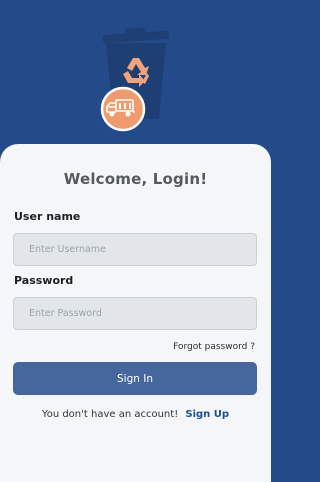 The height and width of the screenshot is (482, 320). I want to click on forgot-password-link: Forgot password ?, so click(214, 347).